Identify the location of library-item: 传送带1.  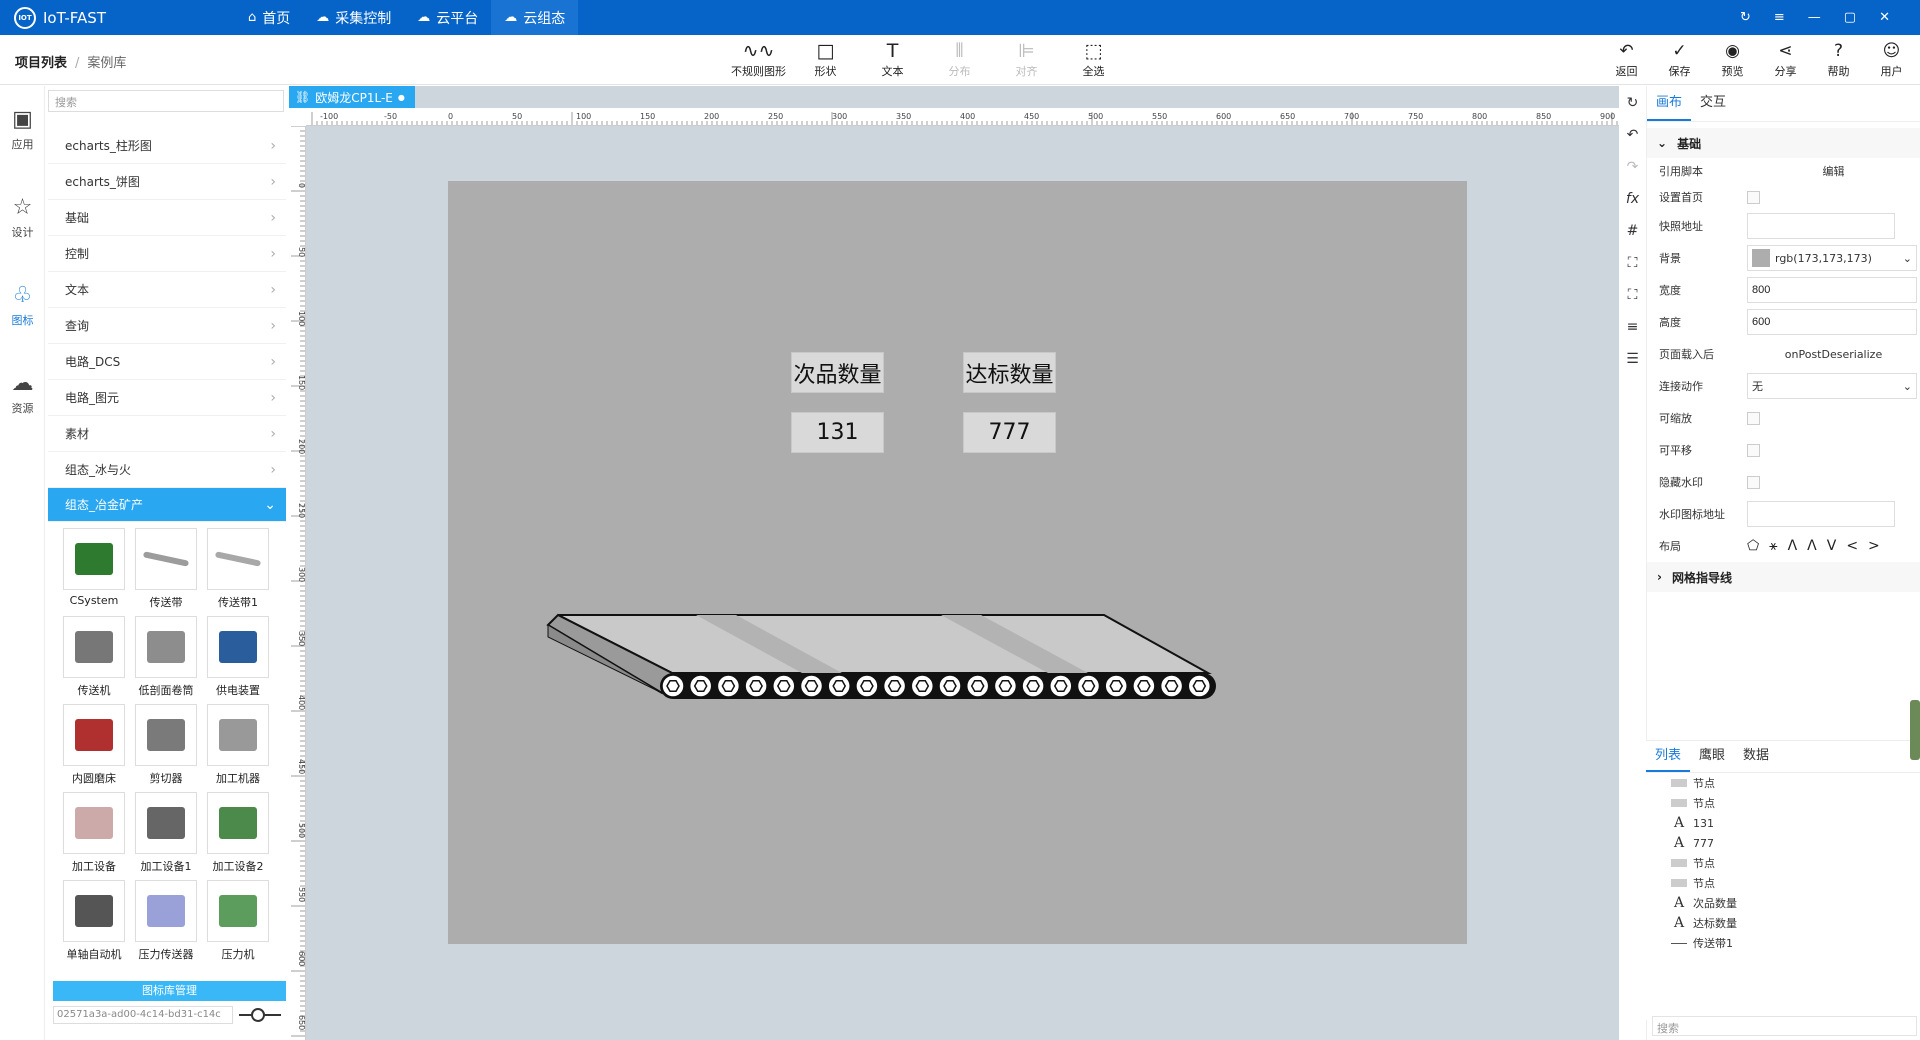
(238, 570).